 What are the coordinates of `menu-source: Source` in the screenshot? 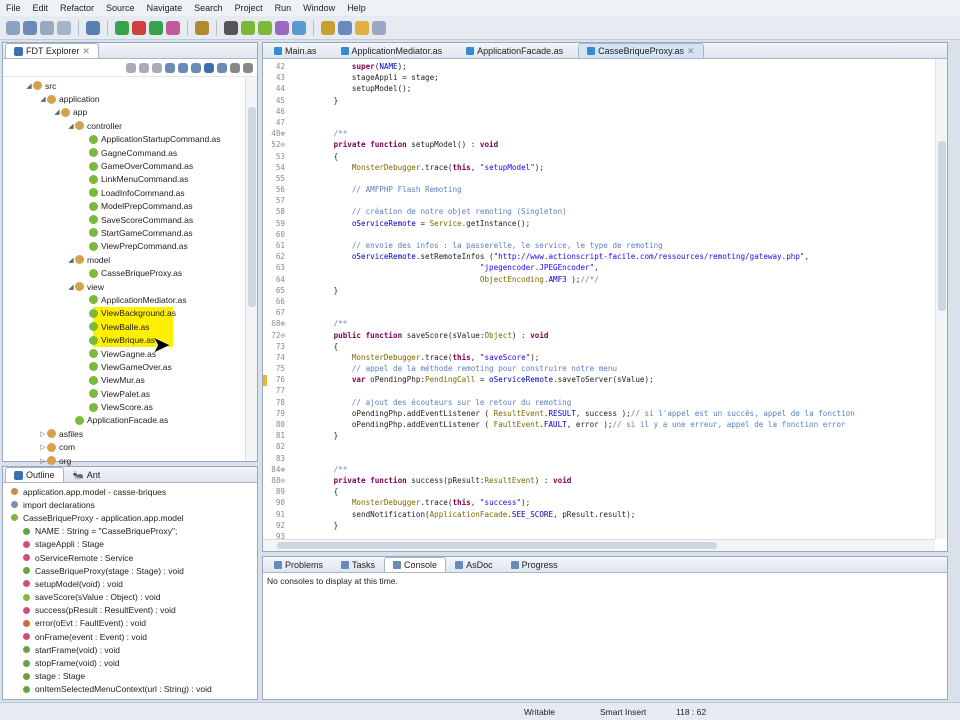 It's located at (120, 8).